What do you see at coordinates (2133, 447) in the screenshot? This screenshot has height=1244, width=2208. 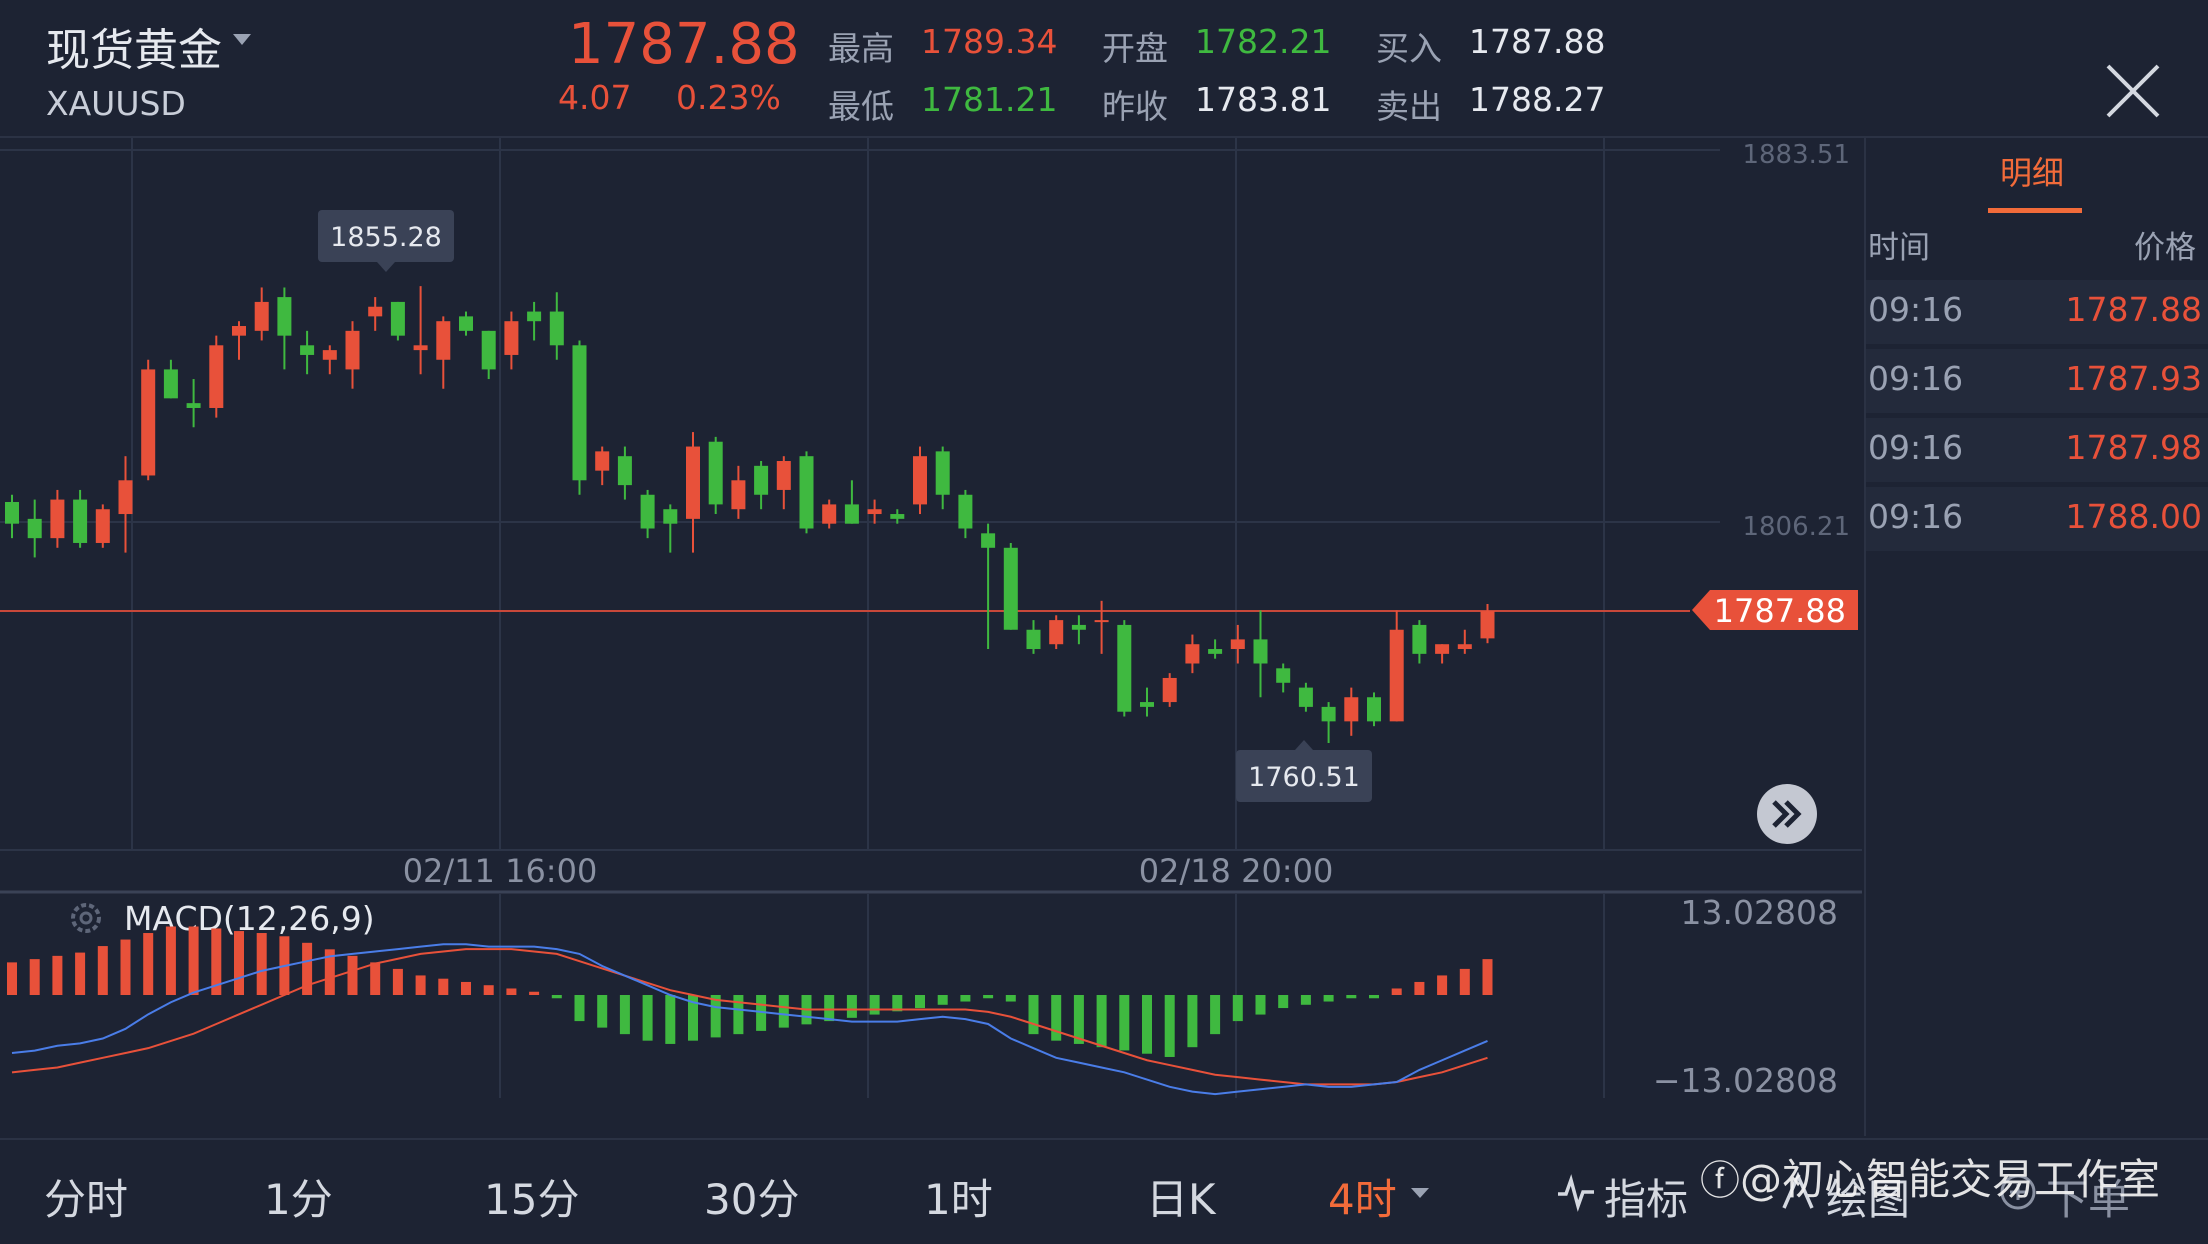 I see `detail-row-price: 1787.98` at bounding box center [2133, 447].